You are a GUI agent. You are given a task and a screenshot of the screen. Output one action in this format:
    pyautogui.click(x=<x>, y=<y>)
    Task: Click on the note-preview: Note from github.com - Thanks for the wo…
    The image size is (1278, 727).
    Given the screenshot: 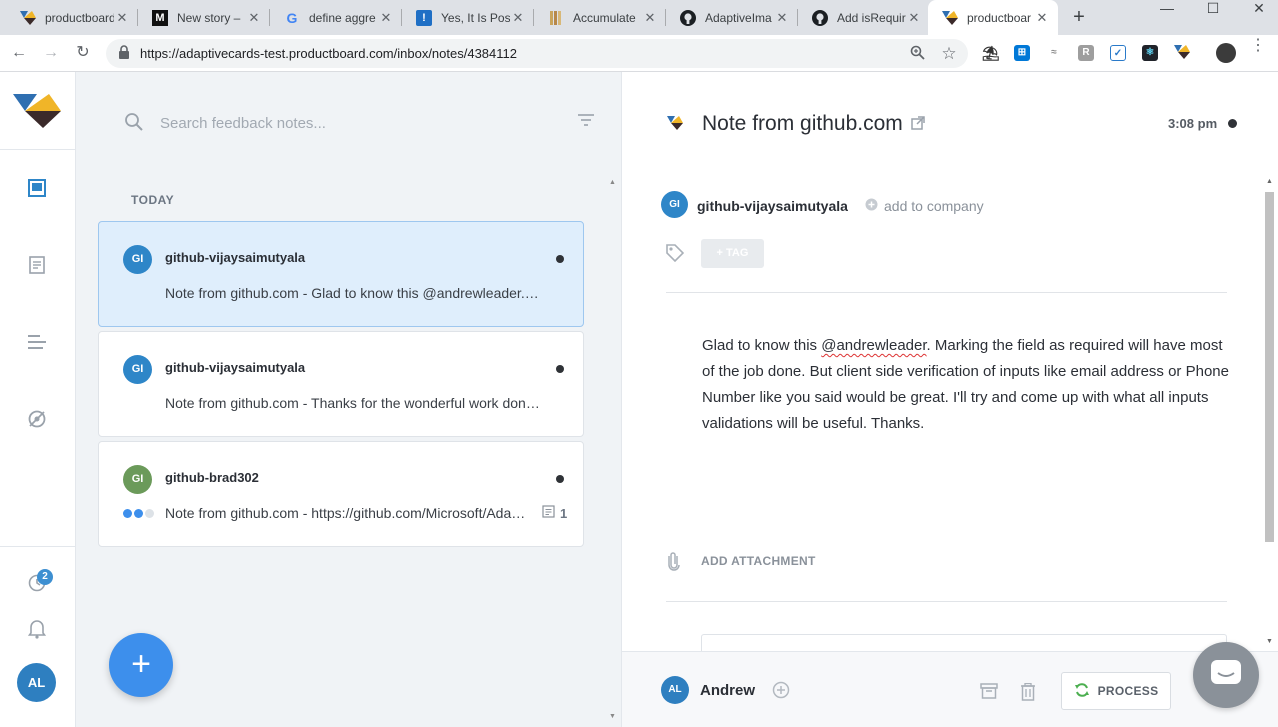 What is the action you would take?
    pyautogui.click(x=355, y=403)
    